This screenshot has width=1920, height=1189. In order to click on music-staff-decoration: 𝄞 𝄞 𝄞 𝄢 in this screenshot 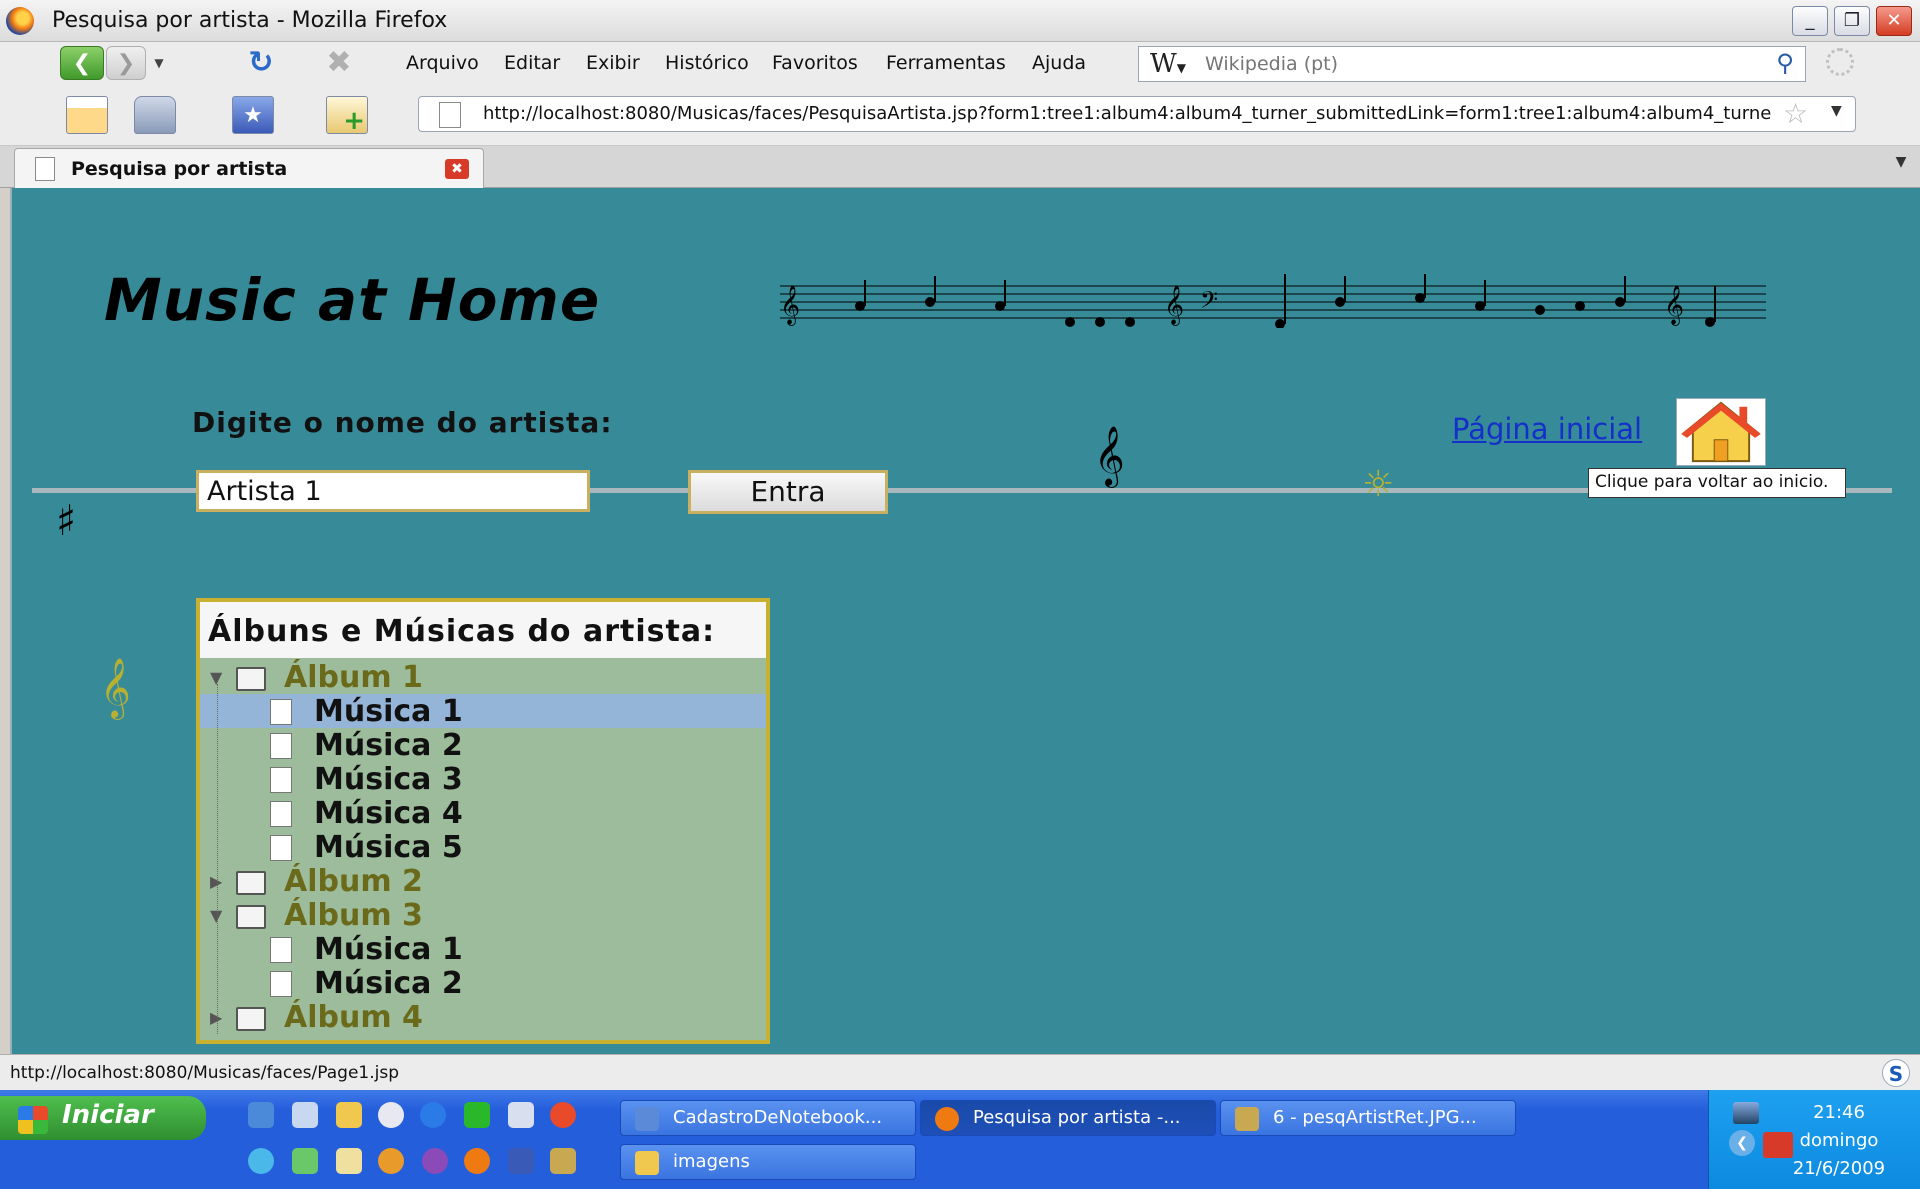, I will do `click(1273, 301)`.